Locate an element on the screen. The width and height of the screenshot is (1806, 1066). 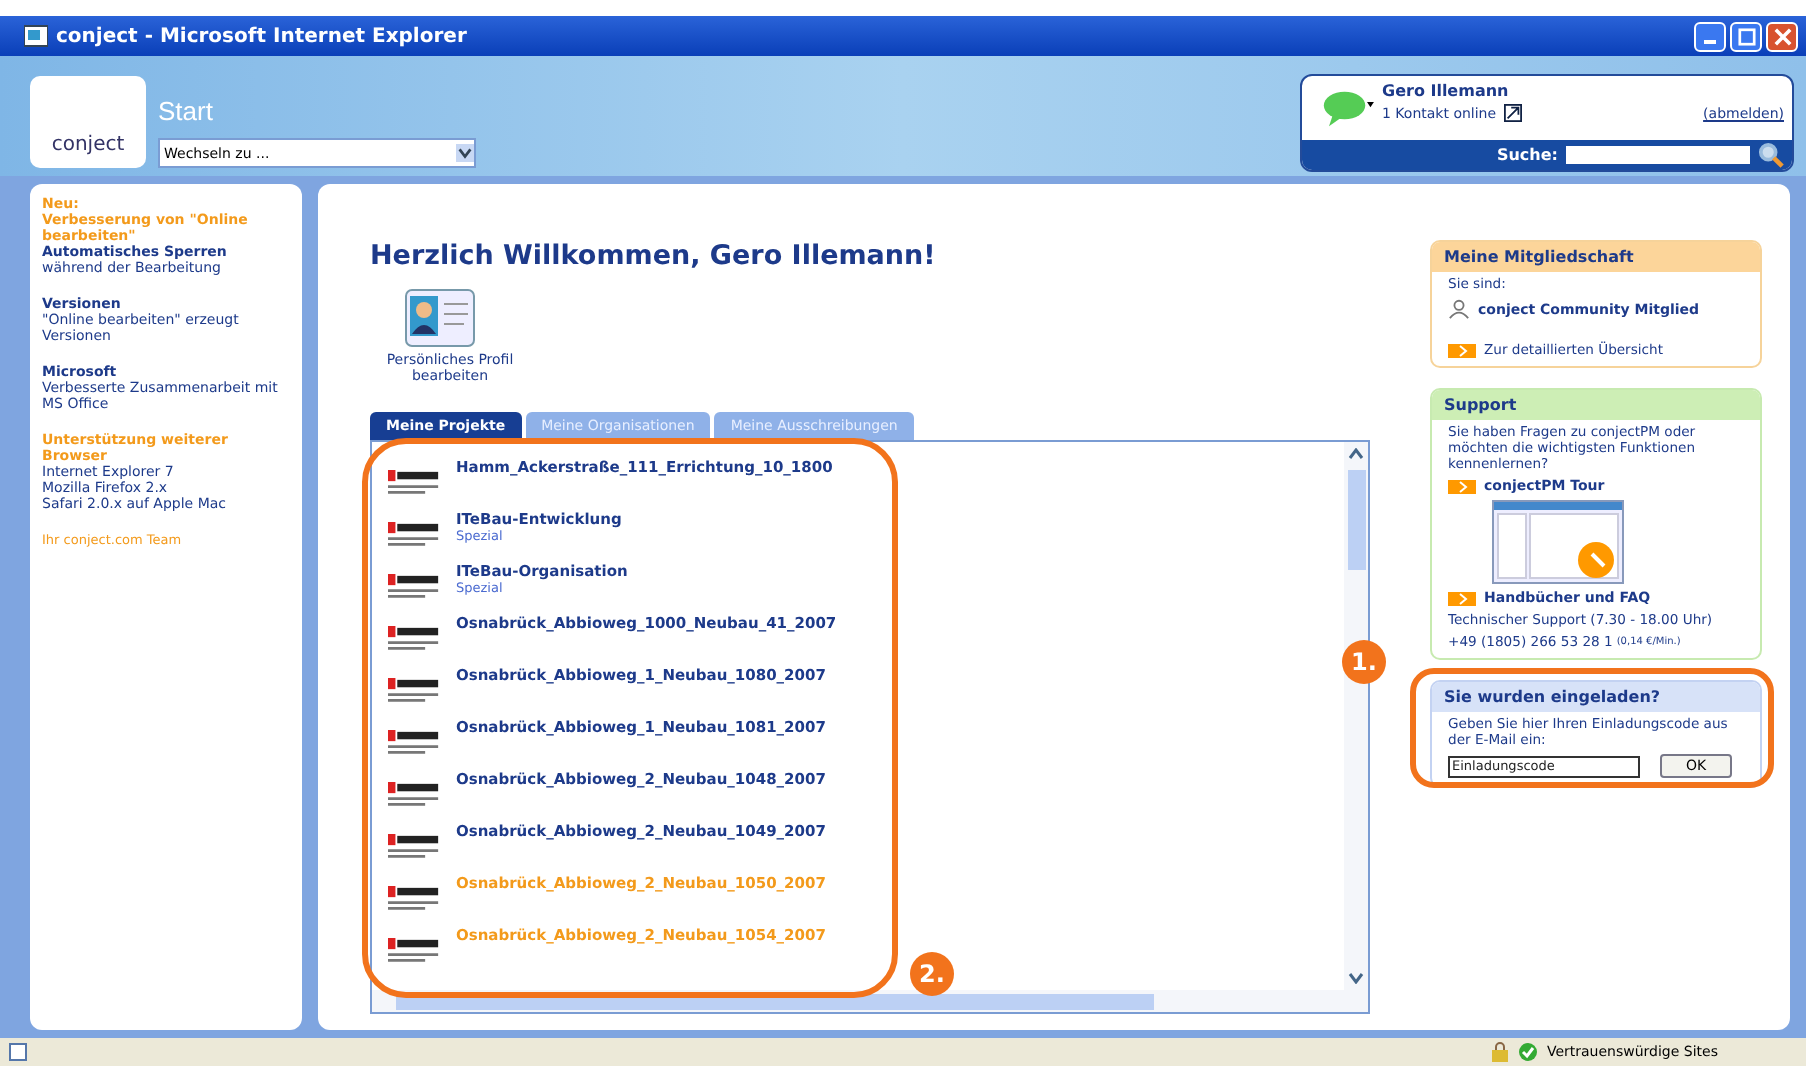
card-title: Sie wurden eingeladen? is located at coordinates (1596, 697).